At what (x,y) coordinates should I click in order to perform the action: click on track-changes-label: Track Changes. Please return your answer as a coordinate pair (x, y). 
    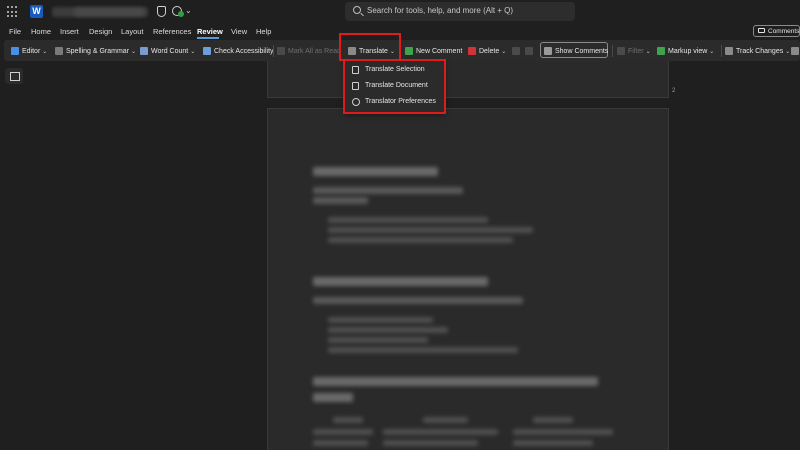
    Looking at the image, I should click on (760, 51).